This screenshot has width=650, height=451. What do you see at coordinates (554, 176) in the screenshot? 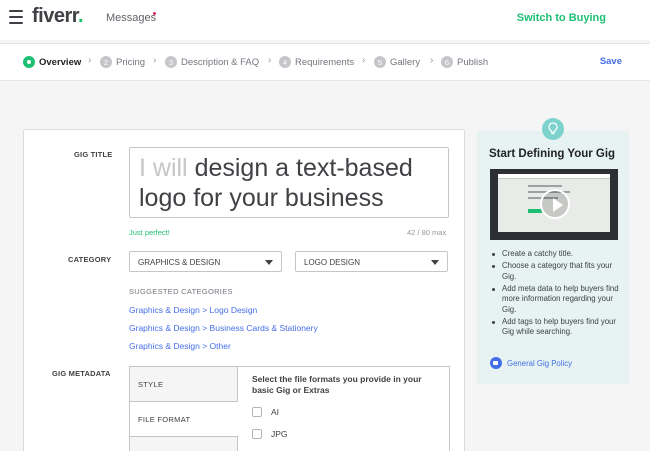
I see `video-thumbnail-header` at bounding box center [554, 176].